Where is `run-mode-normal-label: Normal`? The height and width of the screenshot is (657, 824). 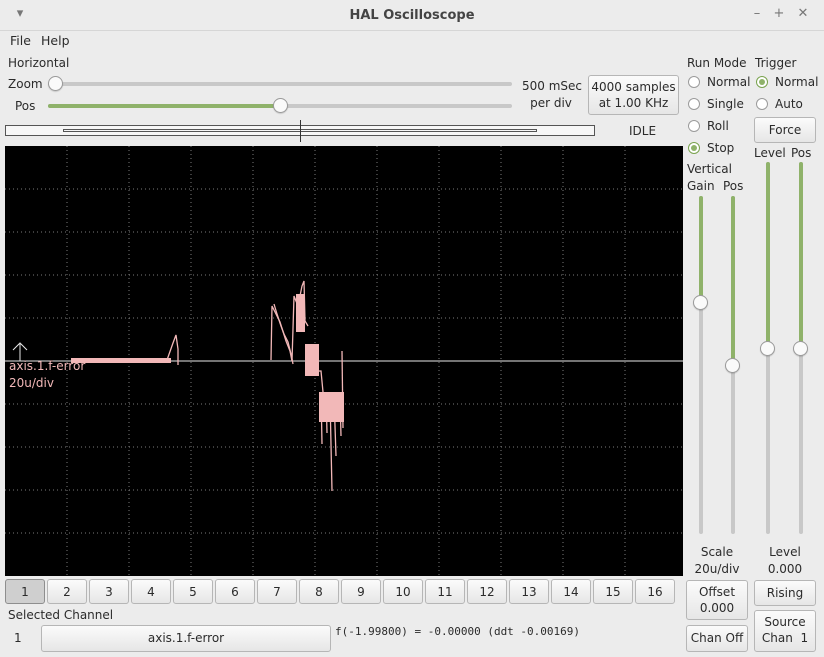
run-mode-normal-label: Normal is located at coordinates (728, 82).